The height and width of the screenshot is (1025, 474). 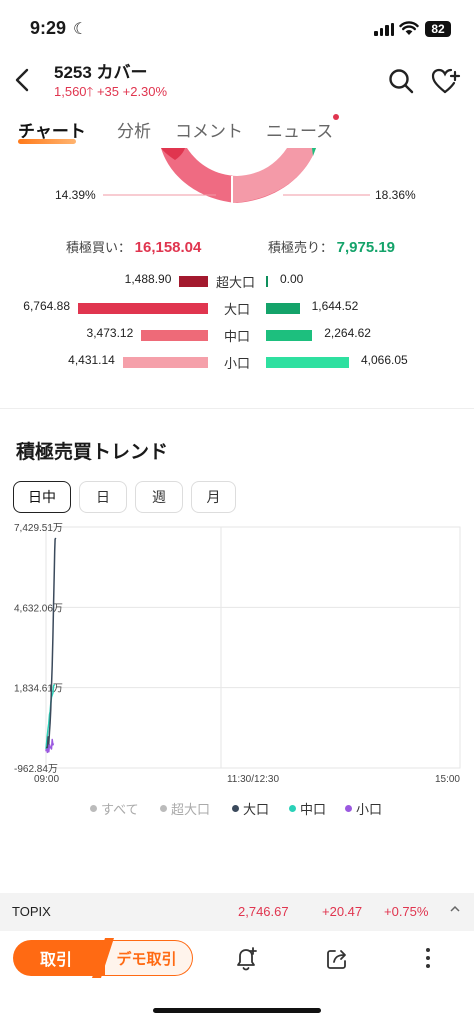 What do you see at coordinates (447, 779) in the screenshot?
I see `x-tick-label: 15:00` at bounding box center [447, 779].